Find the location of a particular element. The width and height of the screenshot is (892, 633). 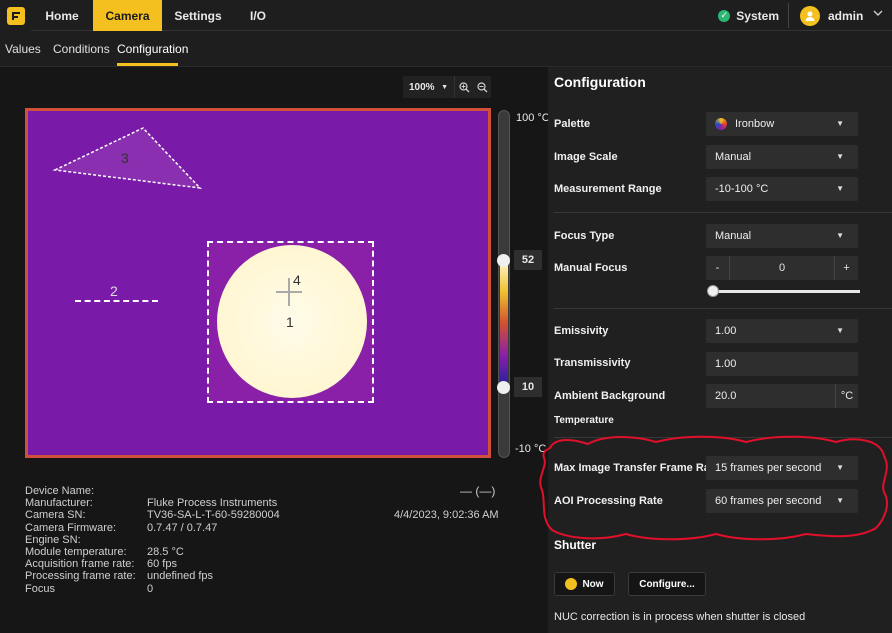

image-scale-value: Manual is located at coordinates (733, 157).